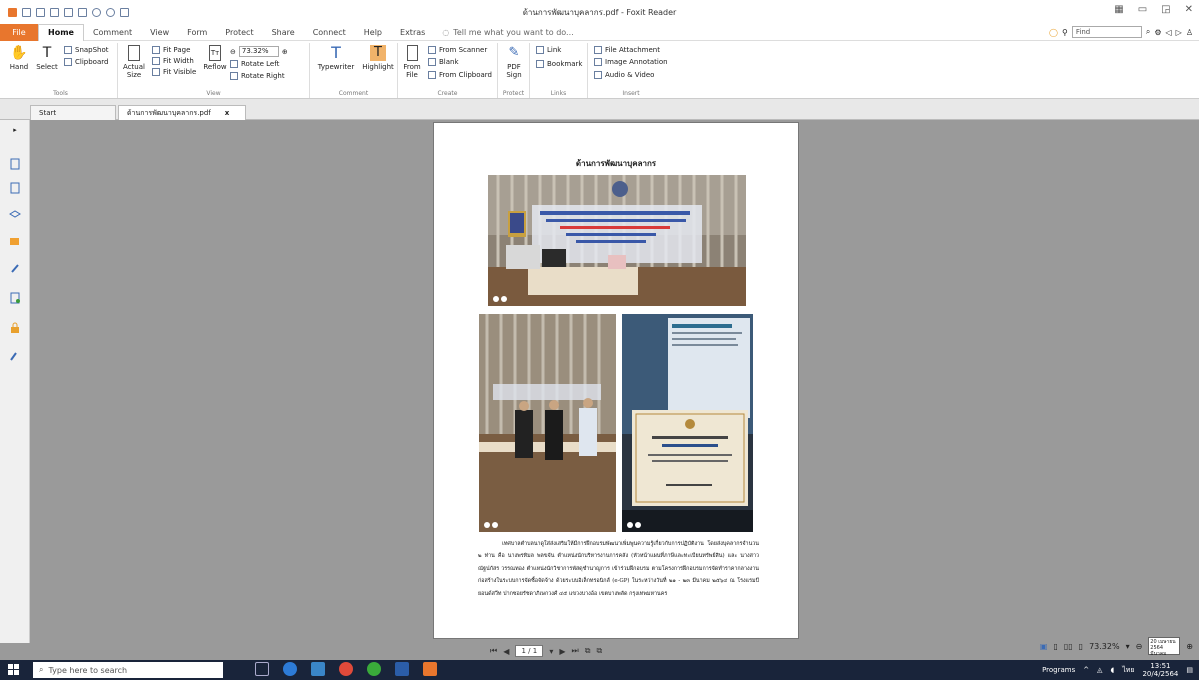 The height and width of the screenshot is (680, 1199). What do you see at coordinates (1055, 646) in the screenshot?
I see `continuous-icon: ▯` at bounding box center [1055, 646].